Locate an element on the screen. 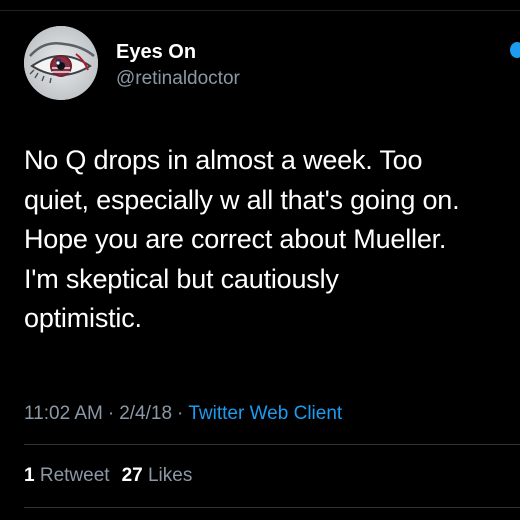  retweets-count: 1 is located at coordinates (29, 475).